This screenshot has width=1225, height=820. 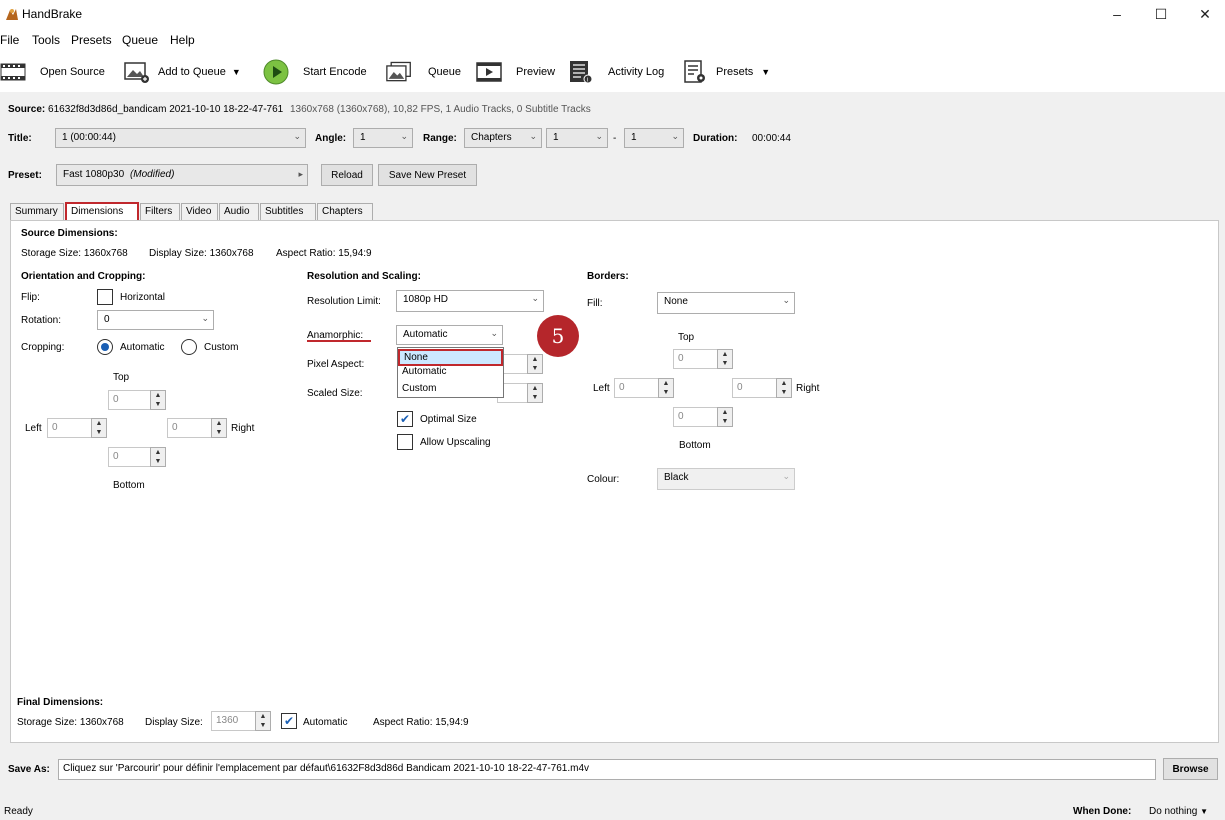 I want to click on save-new-preset-button: Save New Preset, so click(x=427, y=175).